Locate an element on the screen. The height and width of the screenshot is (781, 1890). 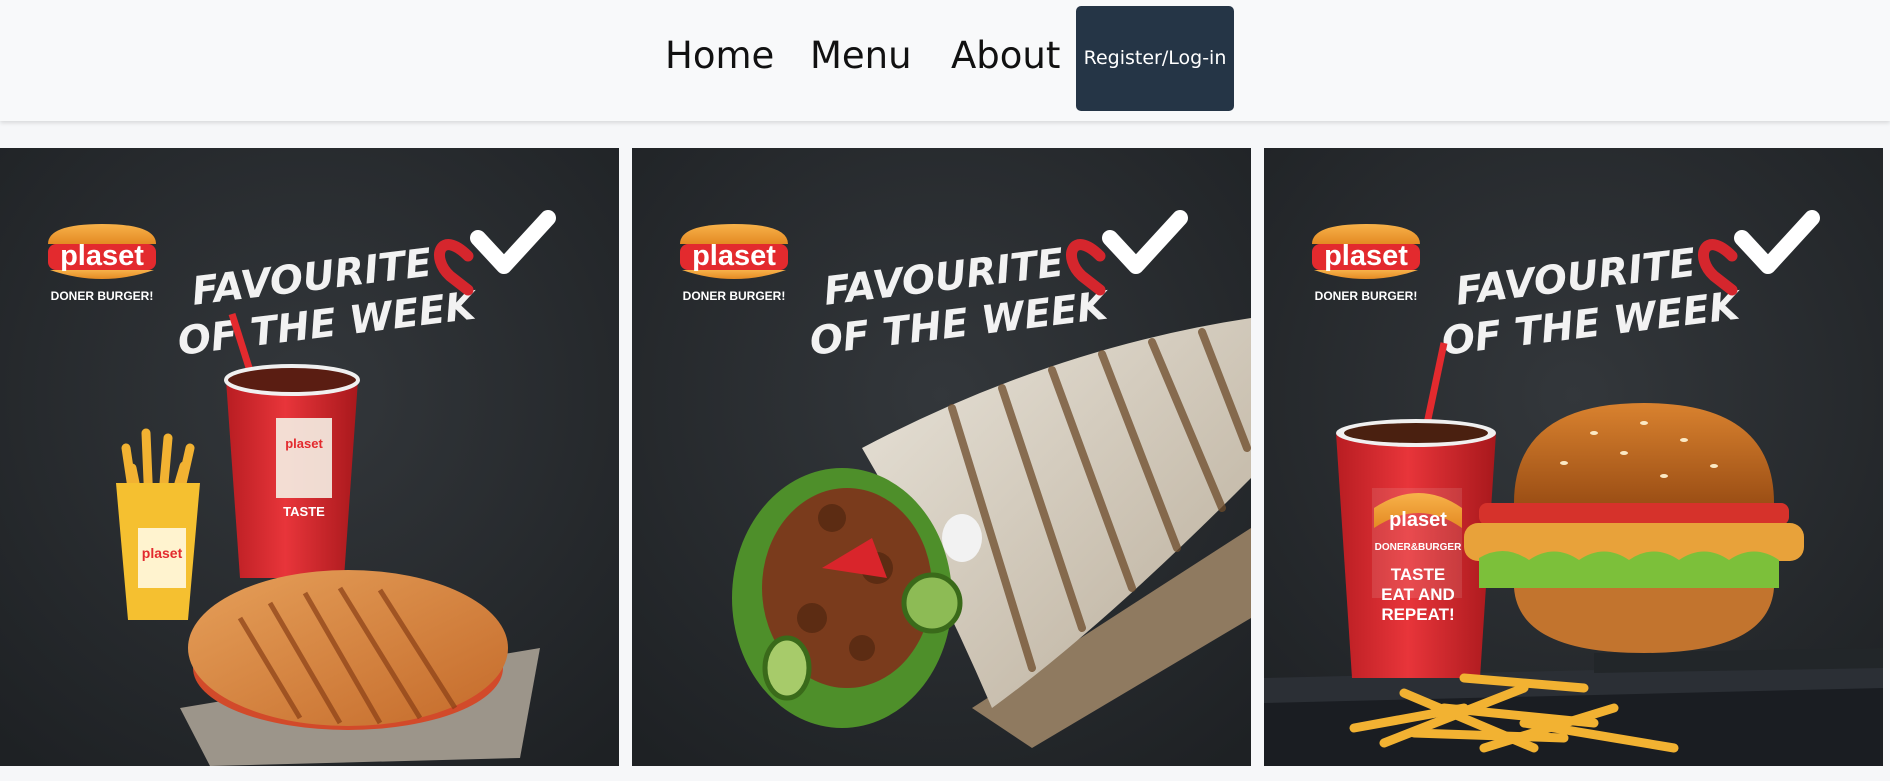
nav-about-link: About is located at coordinates (1005, 56).